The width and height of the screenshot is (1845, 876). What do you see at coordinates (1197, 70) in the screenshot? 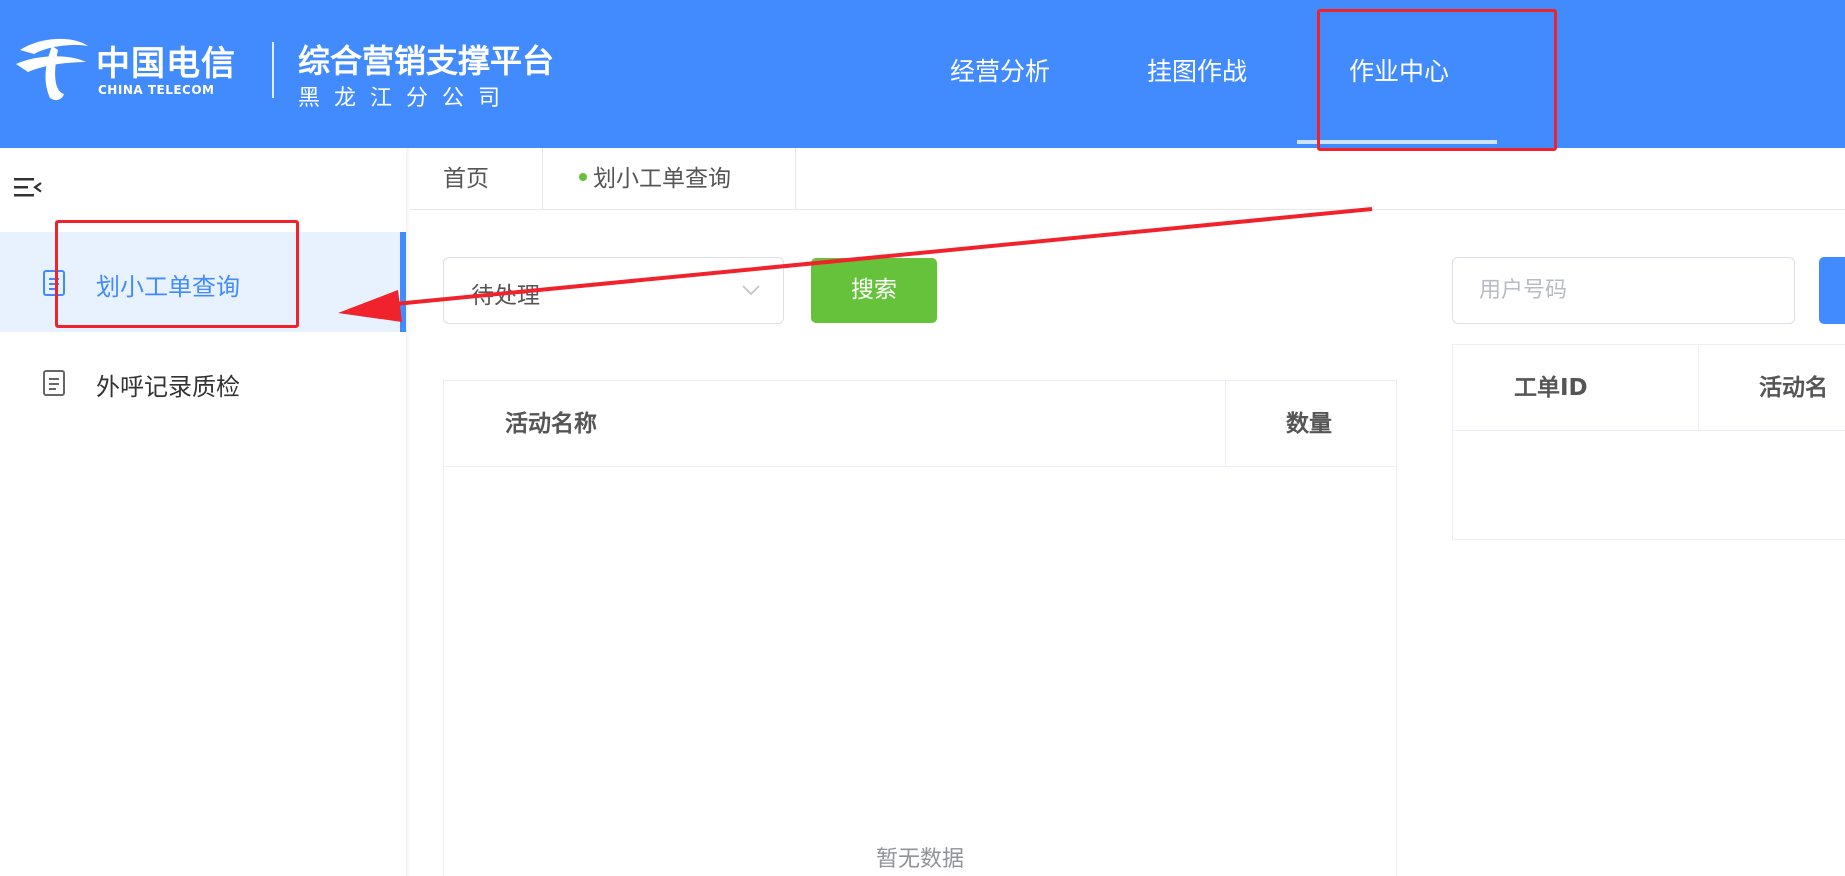
I see `nav-item-map-battle: 挂图作战` at bounding box center [1197, 70].